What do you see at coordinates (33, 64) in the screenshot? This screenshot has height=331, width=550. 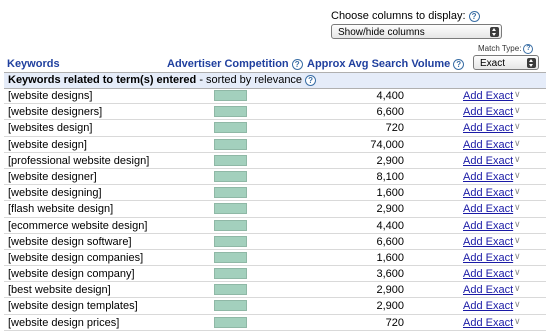 I see `column-header-keywords: Keywords` at bounding box center [33, 64].